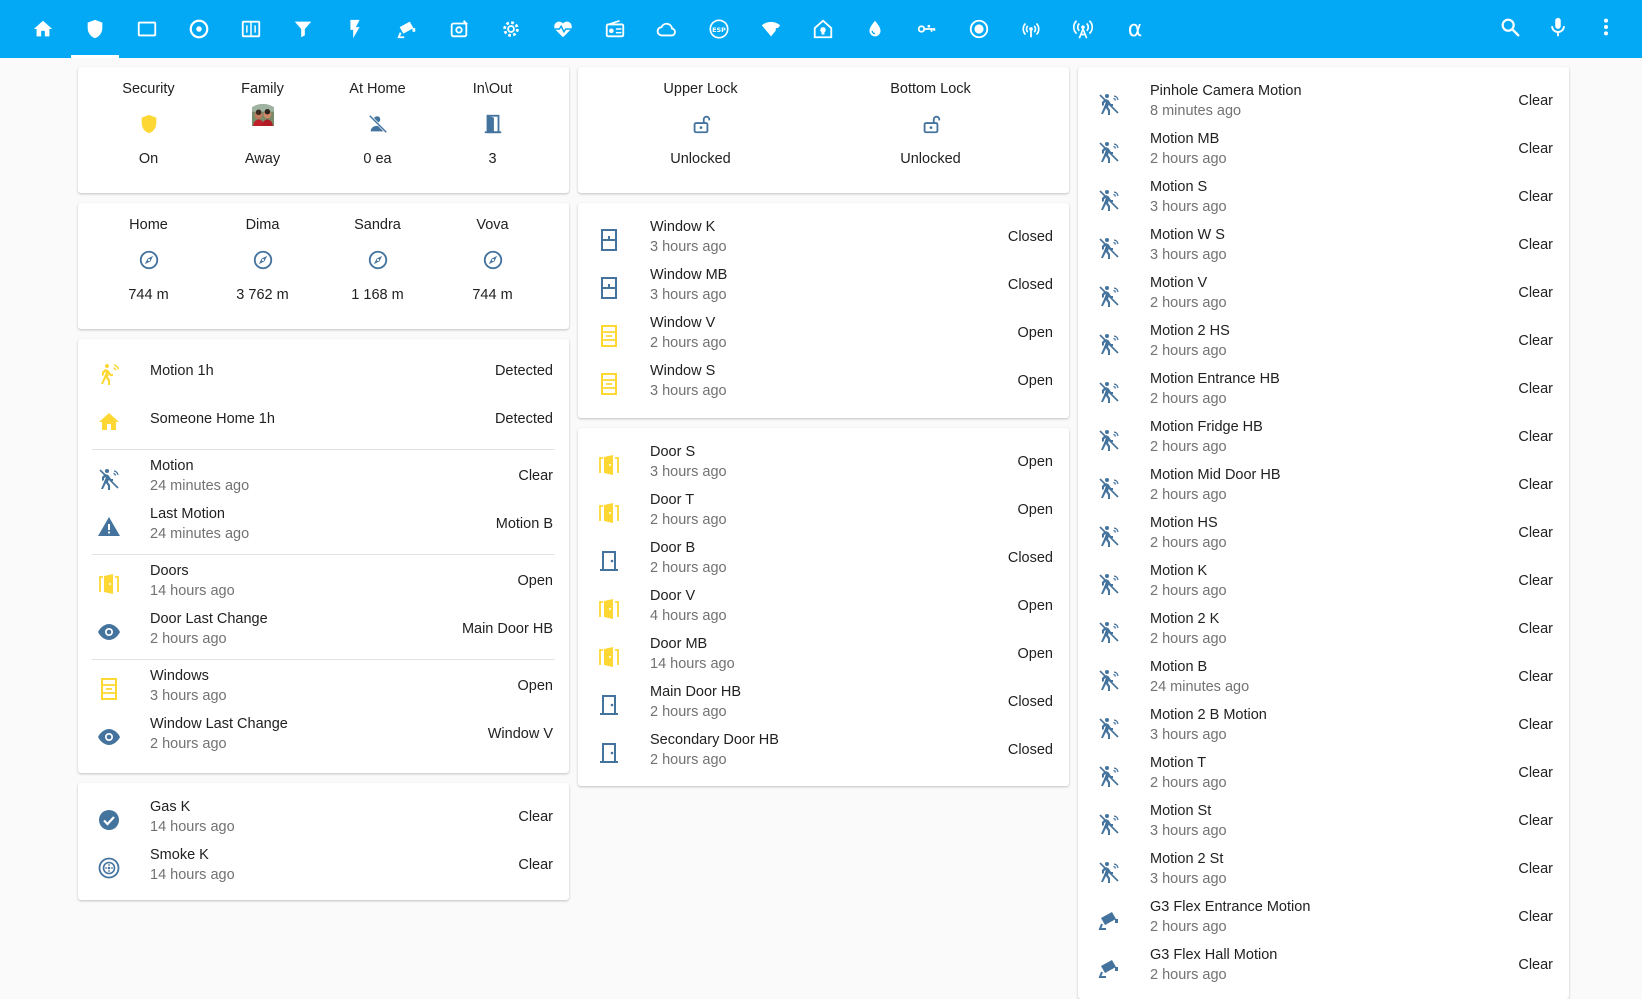 The height and width of the screenshot is (999, 1642). I want to click on entity-state: Closed, so click(1030, 237).